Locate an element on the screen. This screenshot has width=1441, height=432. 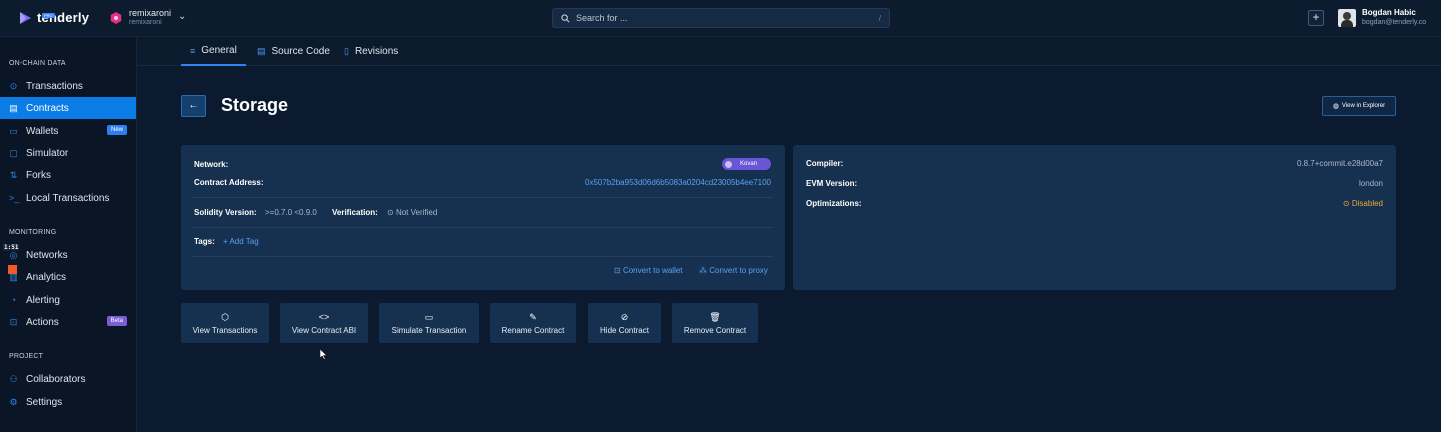
code-icon: <> is located at coordinates (324, 316).